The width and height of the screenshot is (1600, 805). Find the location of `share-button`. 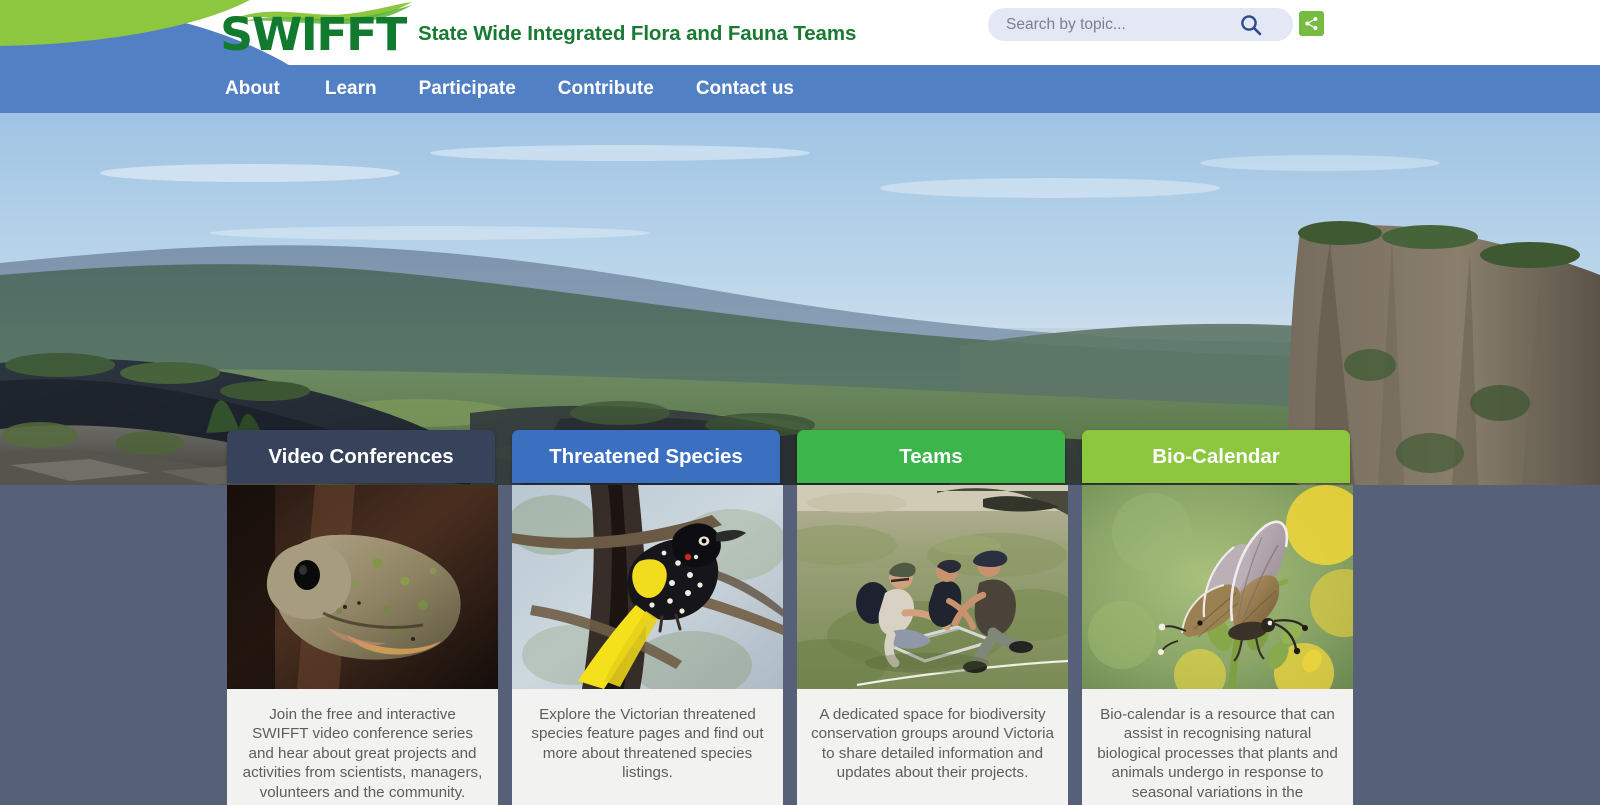

share-button is located at coordinates (1311, 23).